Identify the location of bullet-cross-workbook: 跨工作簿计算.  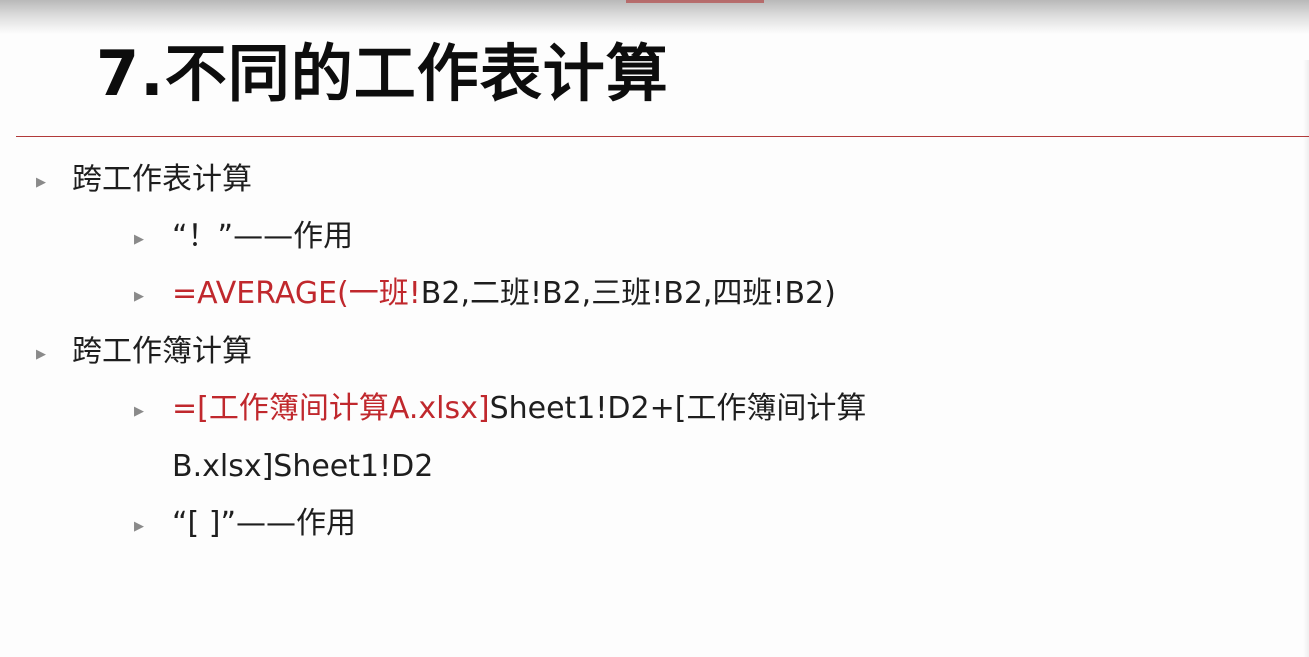
(162, 351).